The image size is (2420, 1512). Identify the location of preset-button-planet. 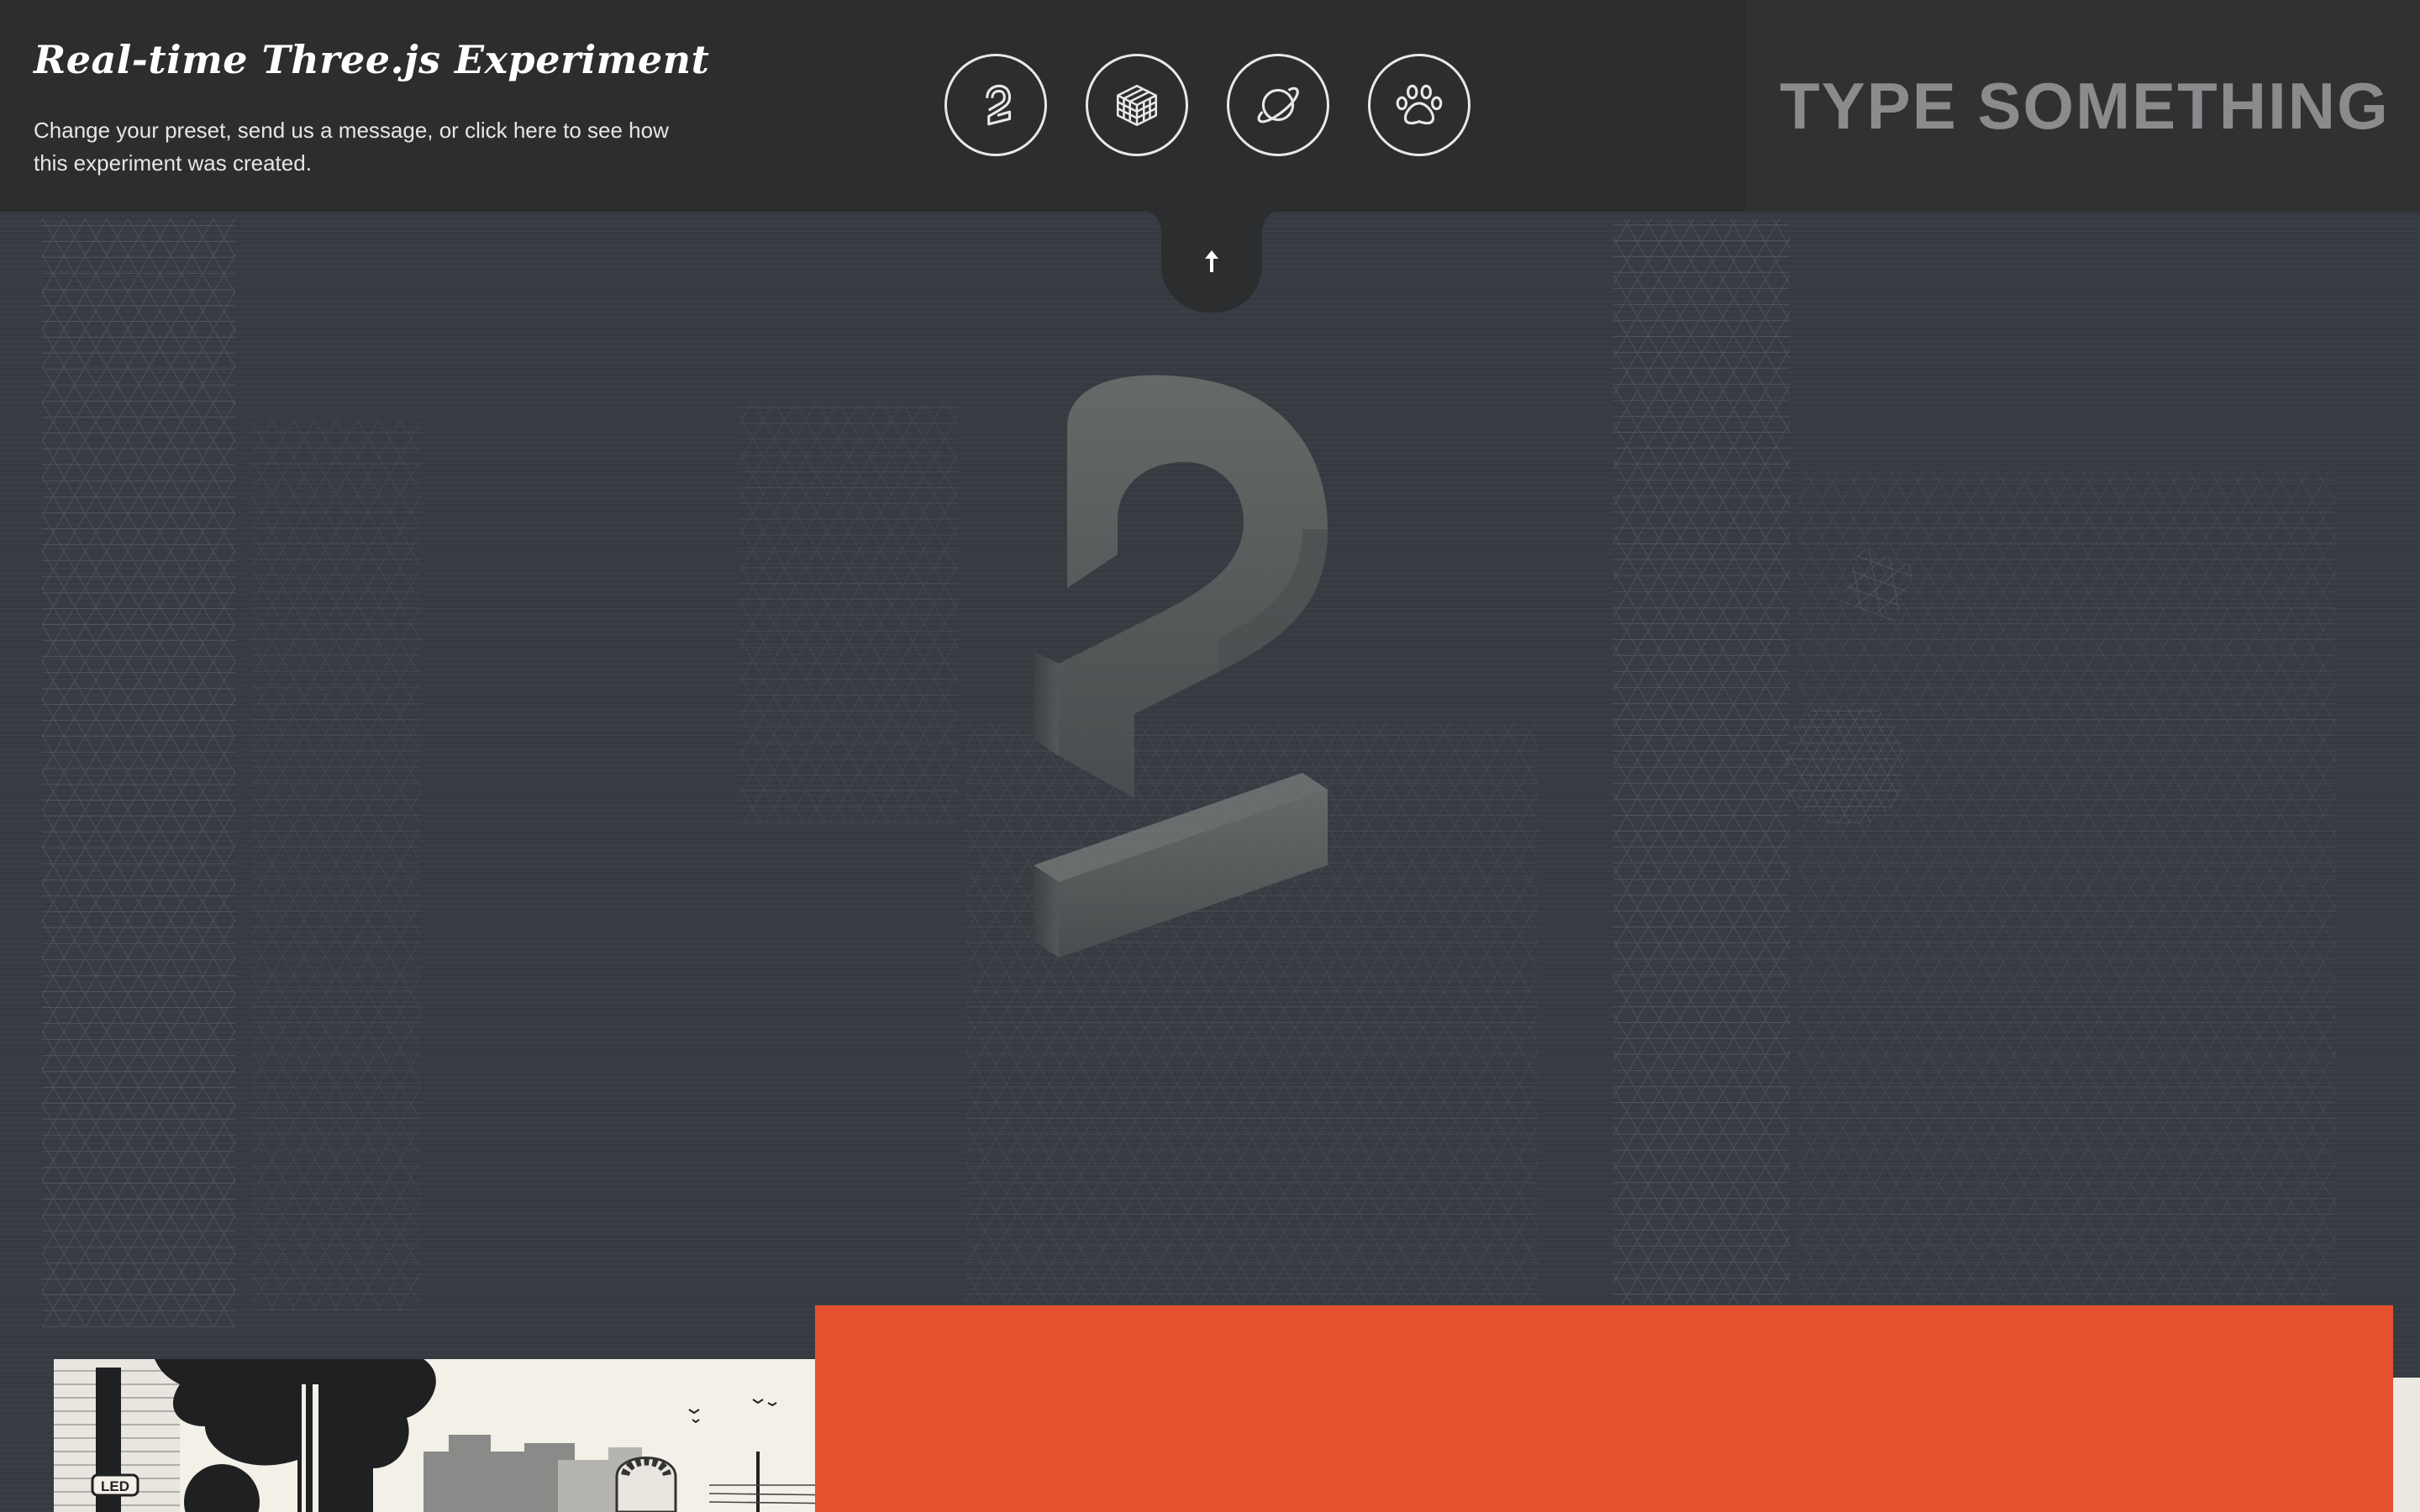
(1278, 105).